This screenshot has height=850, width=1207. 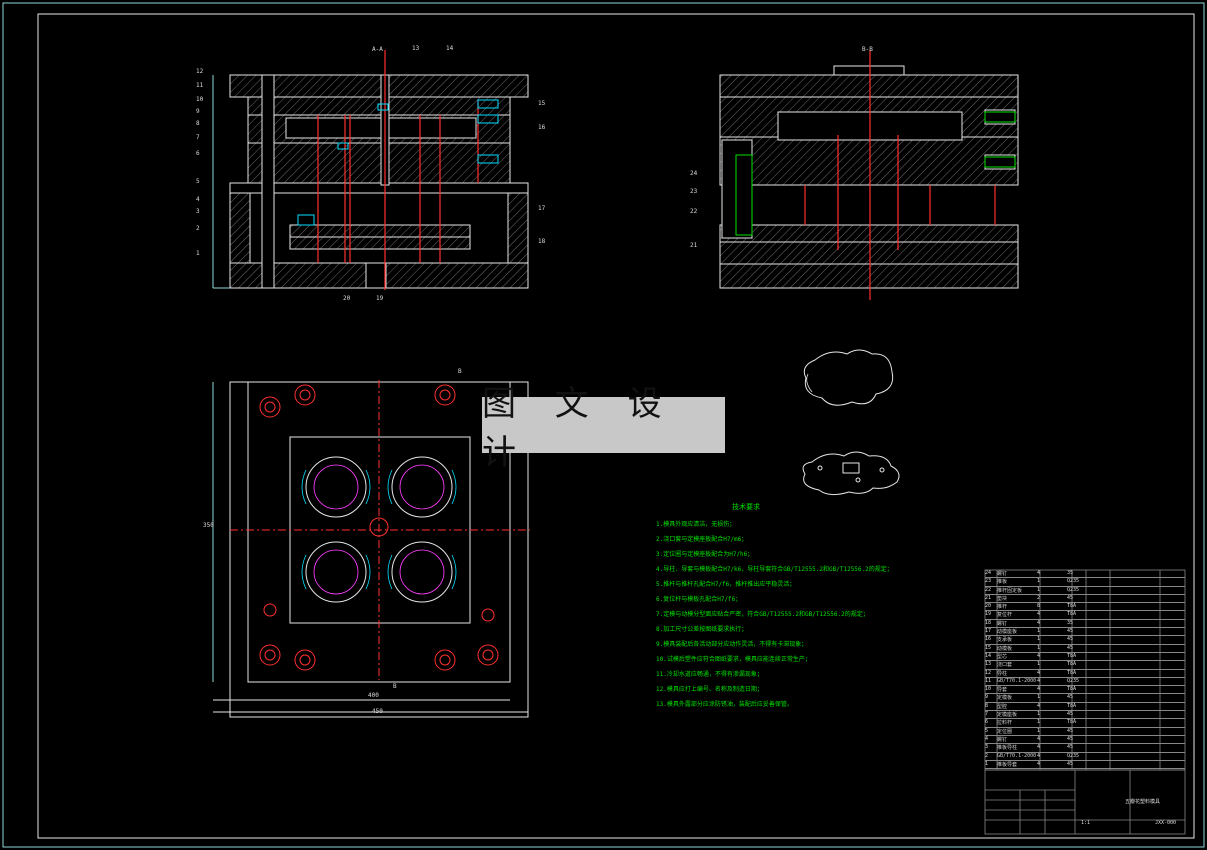 I want to click on callout: 18, so click(x=542, y=241).